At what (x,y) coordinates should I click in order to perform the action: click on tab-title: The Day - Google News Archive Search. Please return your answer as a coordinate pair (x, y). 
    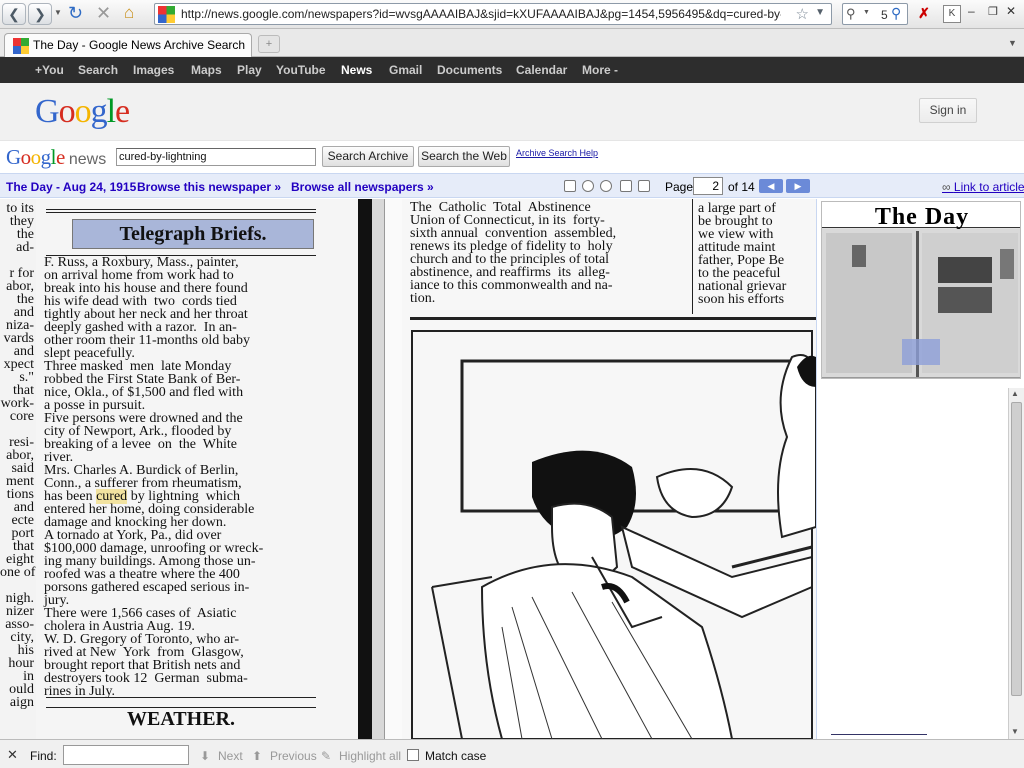
    Looking at the image, I should click on (139, 45).